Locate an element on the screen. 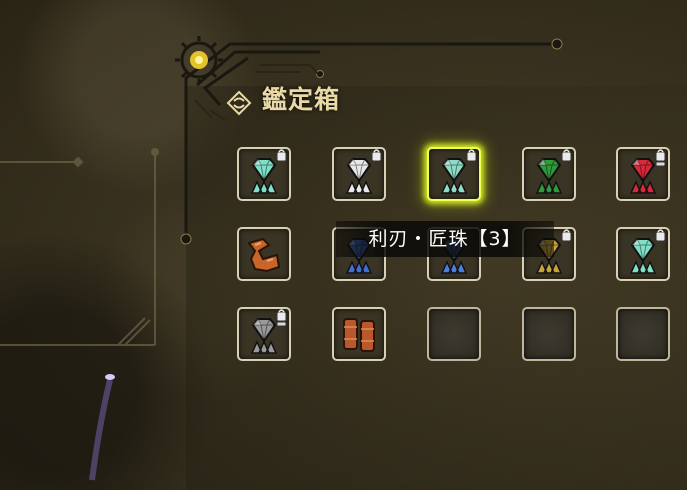 Image resolution: width=687 pixels, height=490 pixels. appraisal-box-icon is located at coordinates (239, 103).